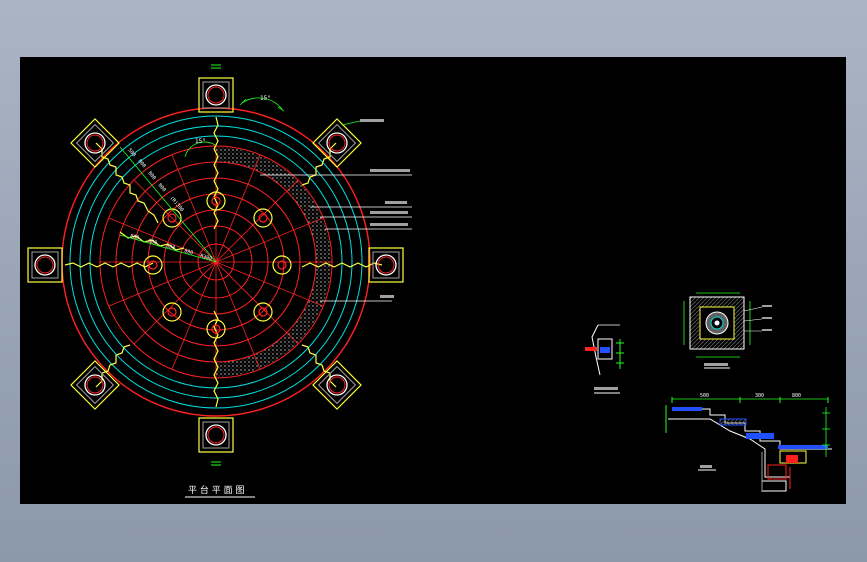 The width and height of the screenshot is (867, 562). I want to click on detail-pit-plan, so click(727, 330).